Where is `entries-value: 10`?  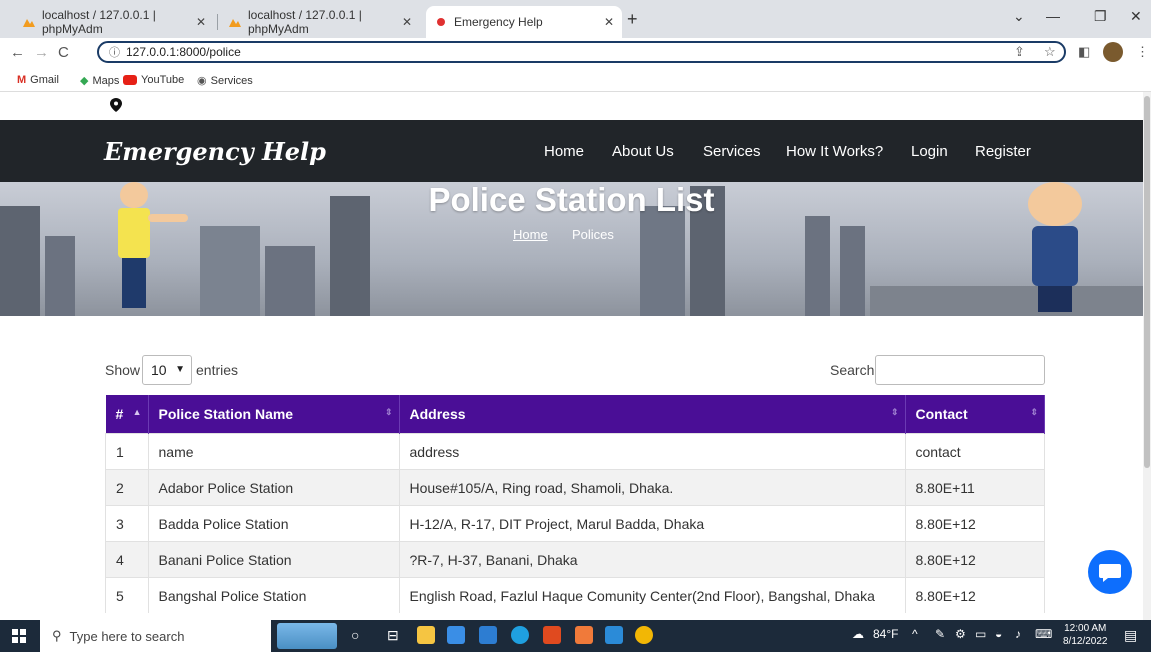 entries-value: 10 is located at coordinates (159, 370).